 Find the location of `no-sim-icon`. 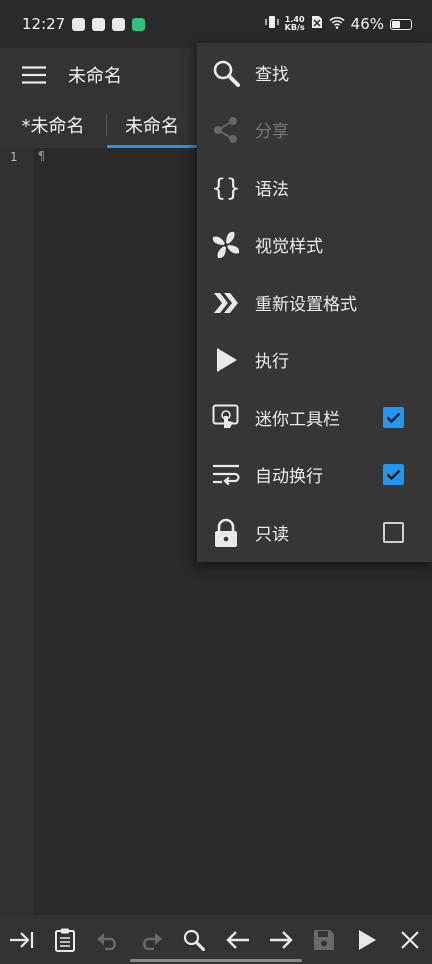

no-sim-icon is located at coordinates (317, 24).